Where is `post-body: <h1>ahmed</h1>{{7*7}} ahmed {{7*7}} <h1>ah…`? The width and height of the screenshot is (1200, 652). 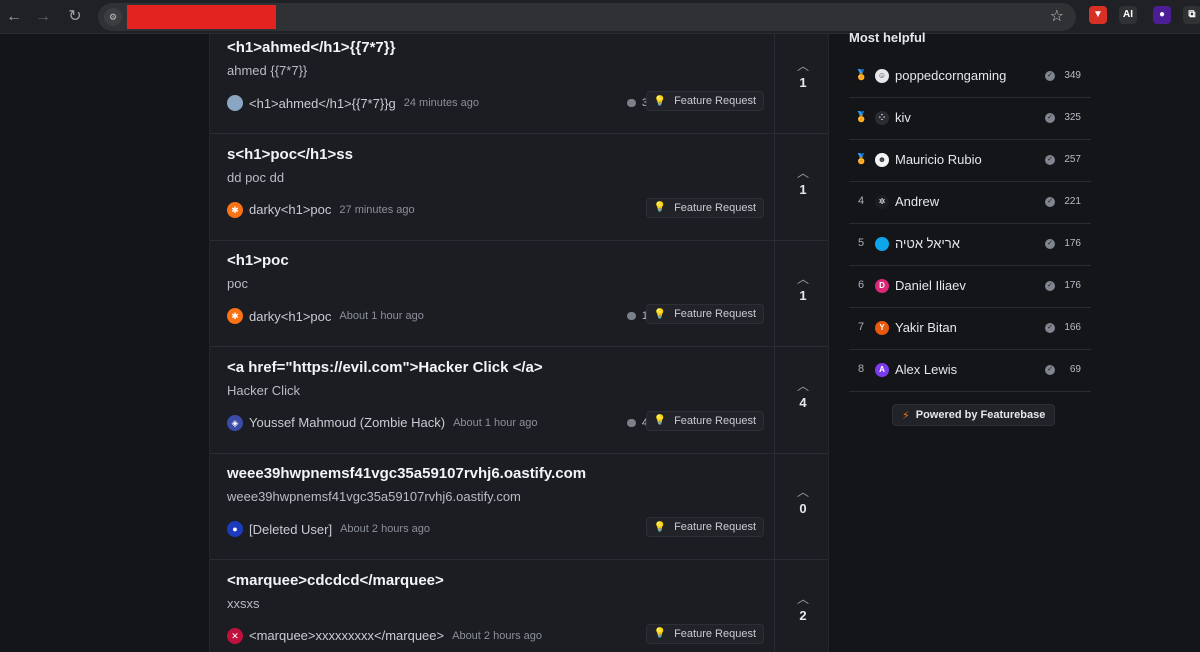 post-body: <h1>ahmed</h1>{{7*7}} ahmed {{7*7}} <h1>ah… is located at coordinates (492, 83).